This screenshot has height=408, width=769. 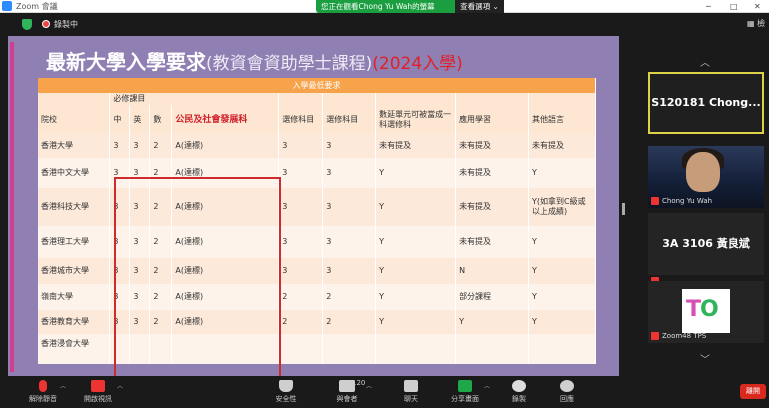 I want to click on col-math: 數, so click(x=161, y=119).